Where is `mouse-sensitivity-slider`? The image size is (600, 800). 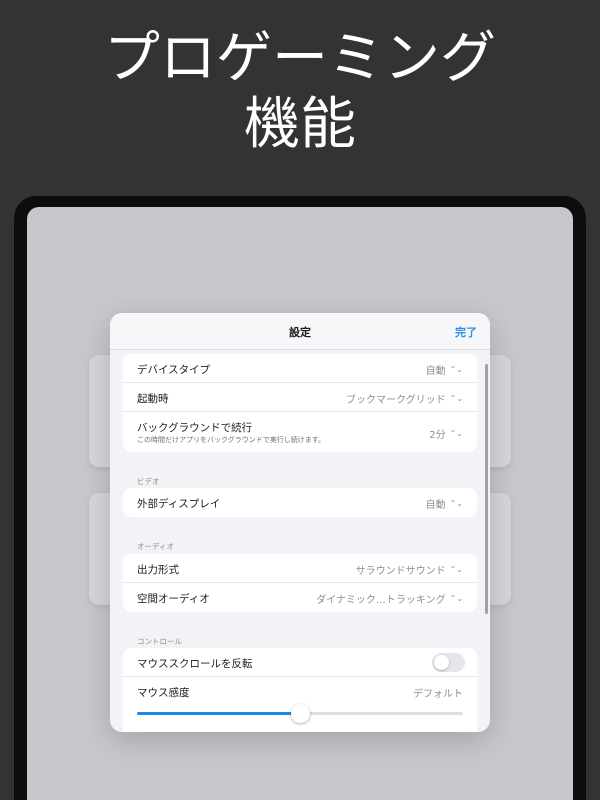 mouse-sensitivity-slider is located at coordinates (300, 713).